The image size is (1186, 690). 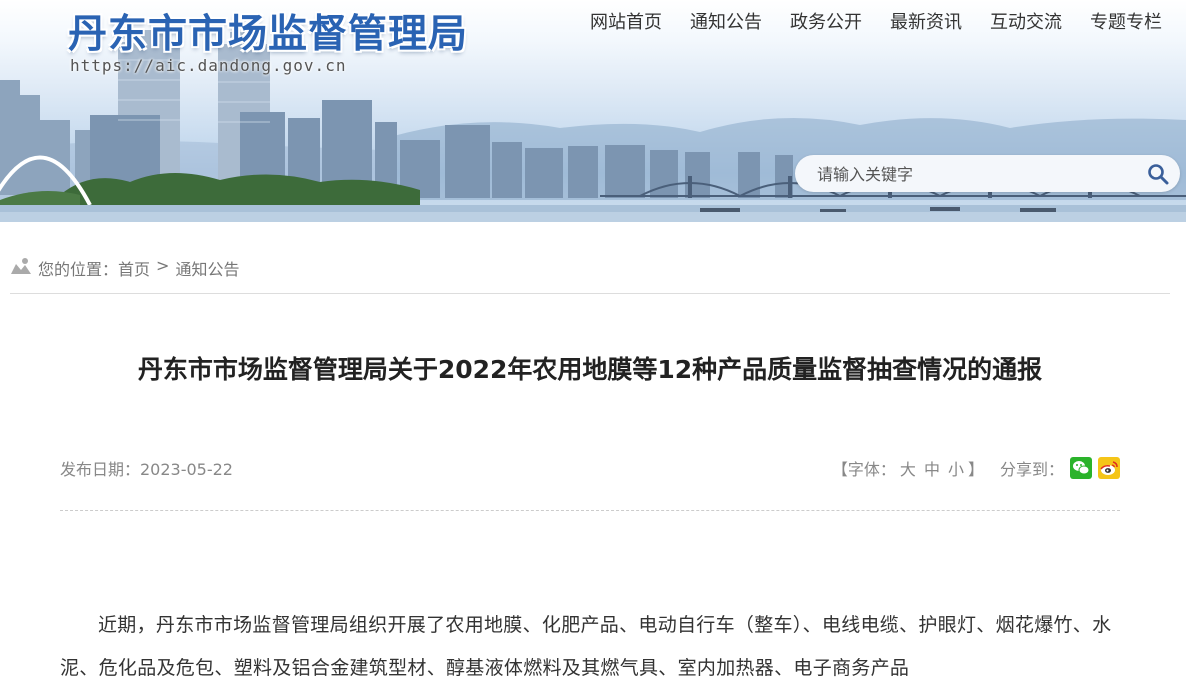 I want to click on main-nav: 网站首页 通知公告 政务公开 最新资讯 互动交流 专题专栏, so click(x=876, y=23).